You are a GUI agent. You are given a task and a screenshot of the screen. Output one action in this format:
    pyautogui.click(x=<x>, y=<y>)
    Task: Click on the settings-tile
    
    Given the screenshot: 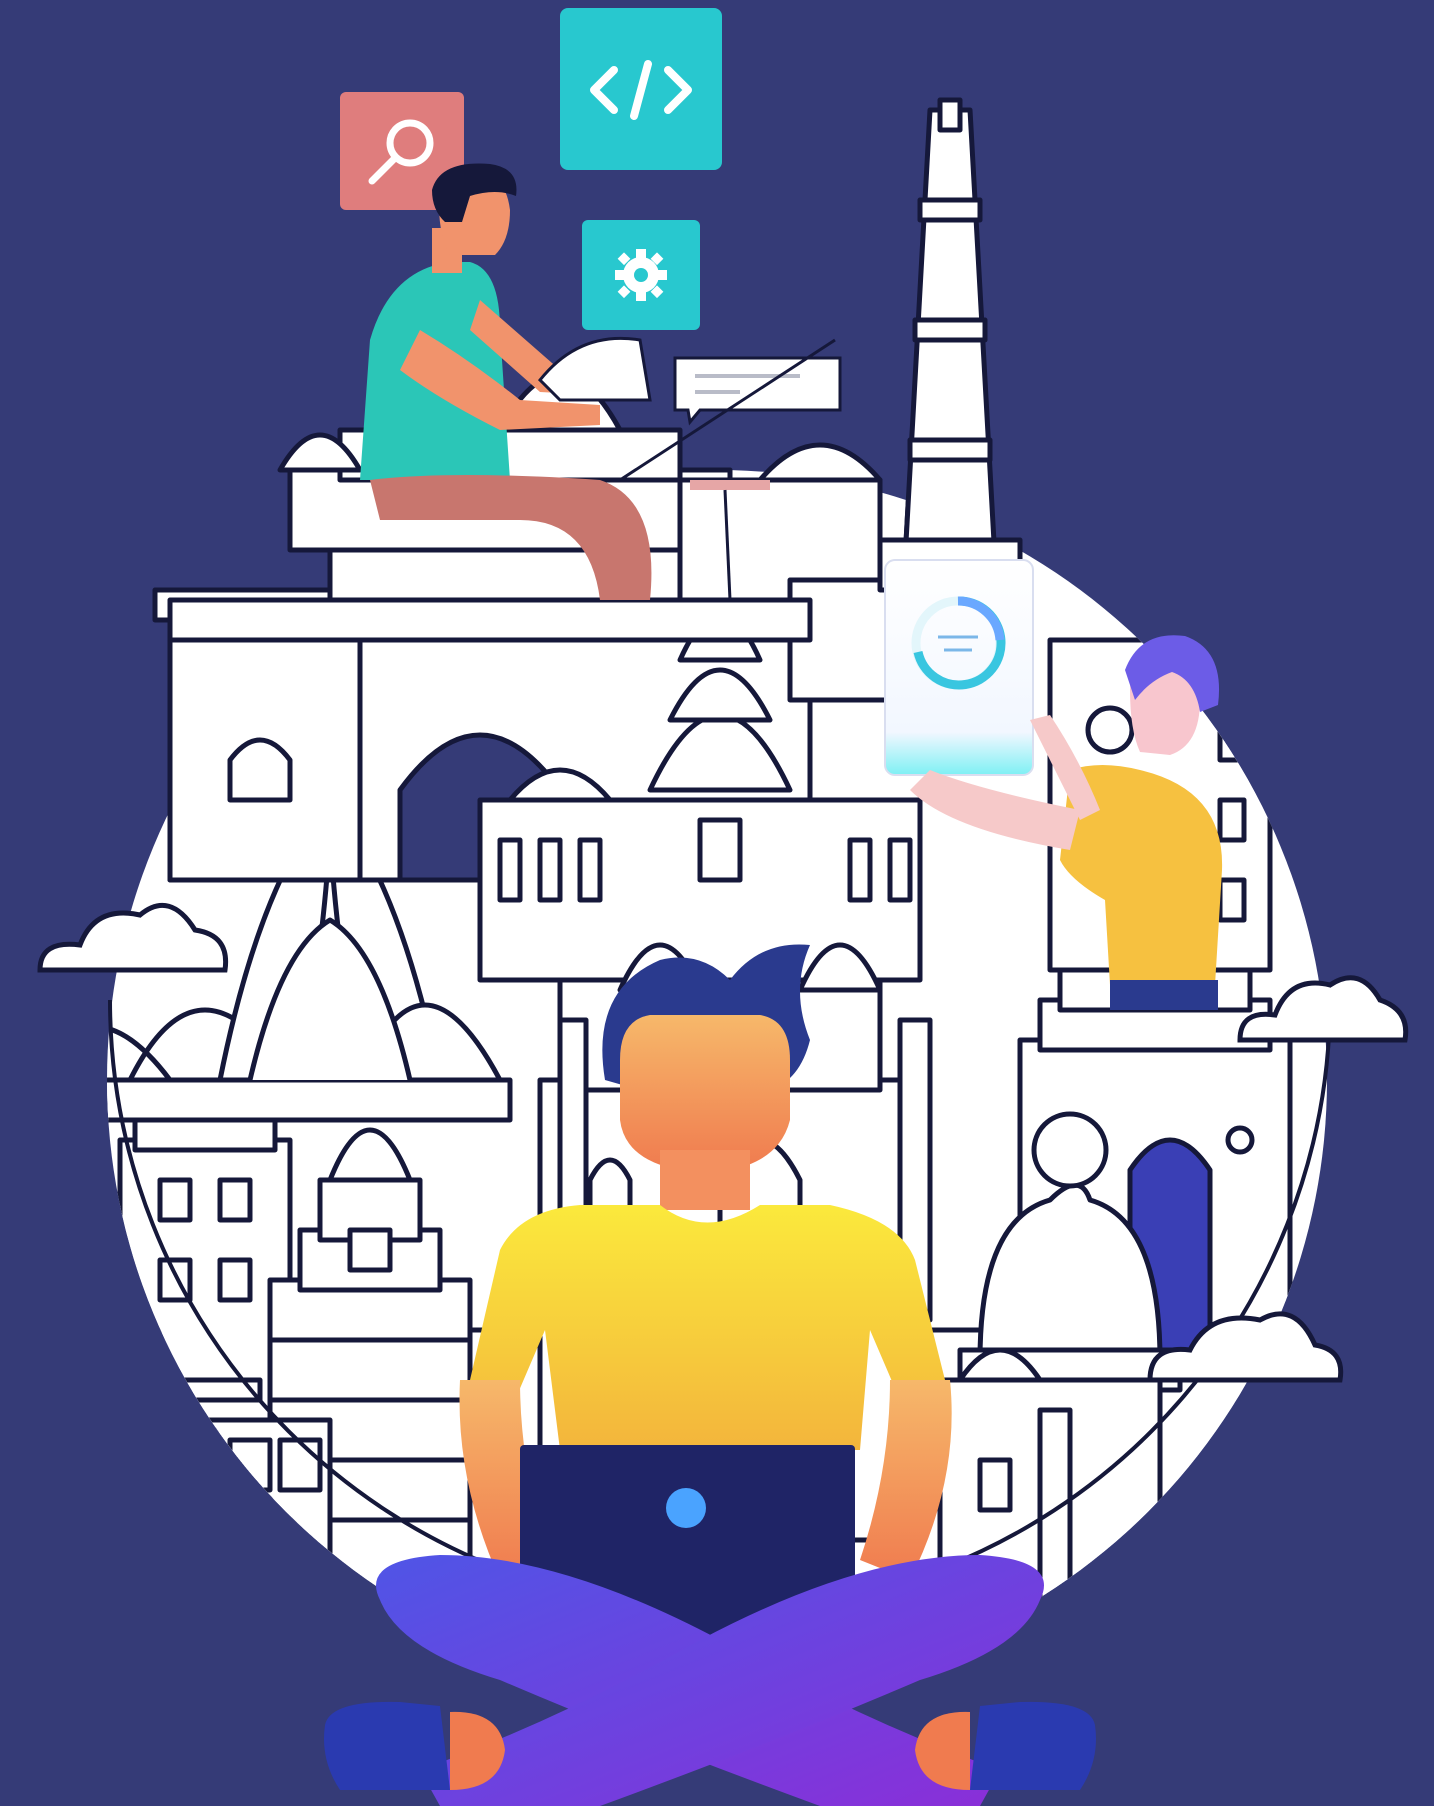 What is the action you would take?
    pyautogui.click(x=641, y=275)
    